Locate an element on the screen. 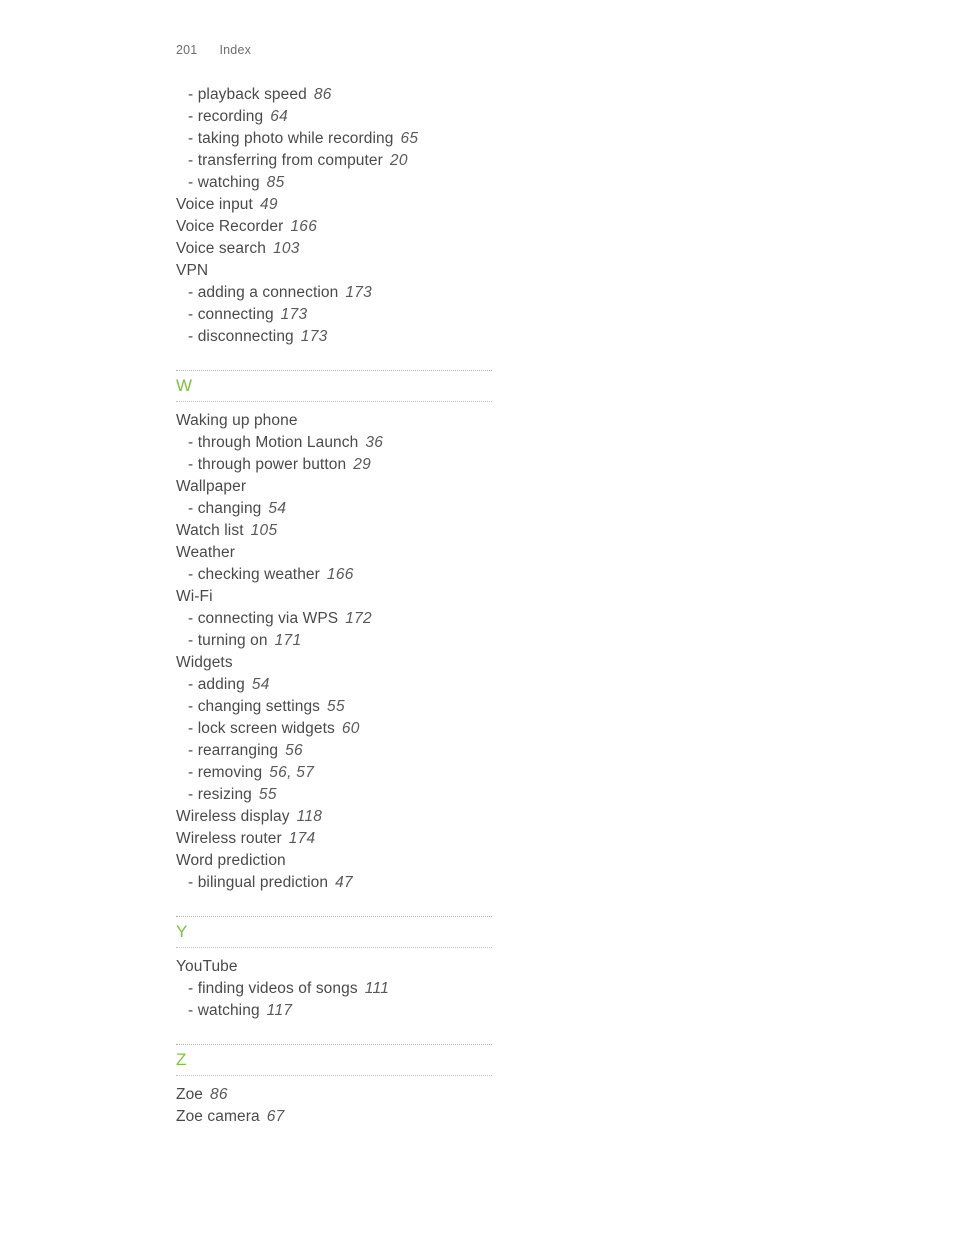 The height and width of the screenshot is (1235, 954). index-subentry: - lock screen widgets 60 is located at coordinates (334, 729).